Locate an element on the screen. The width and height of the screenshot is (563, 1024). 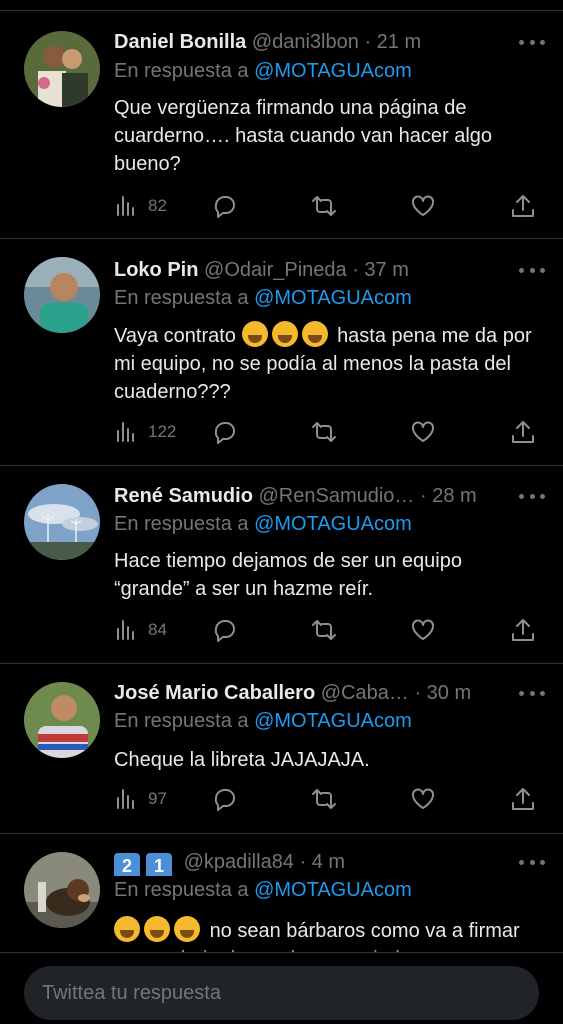
tweet-actions: 84 is located at coordinates (327, 630).